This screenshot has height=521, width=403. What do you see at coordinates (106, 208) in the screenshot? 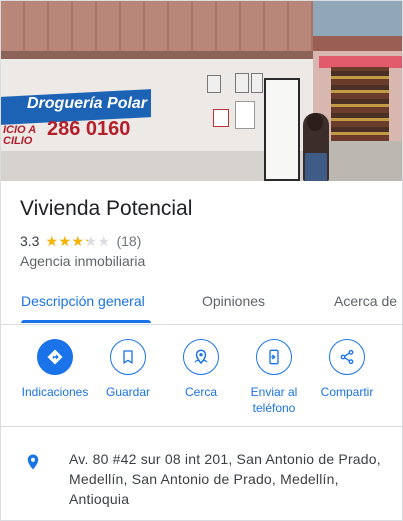
I see `place-title: Vivienda Potencial` at bounding box center [106, 208].